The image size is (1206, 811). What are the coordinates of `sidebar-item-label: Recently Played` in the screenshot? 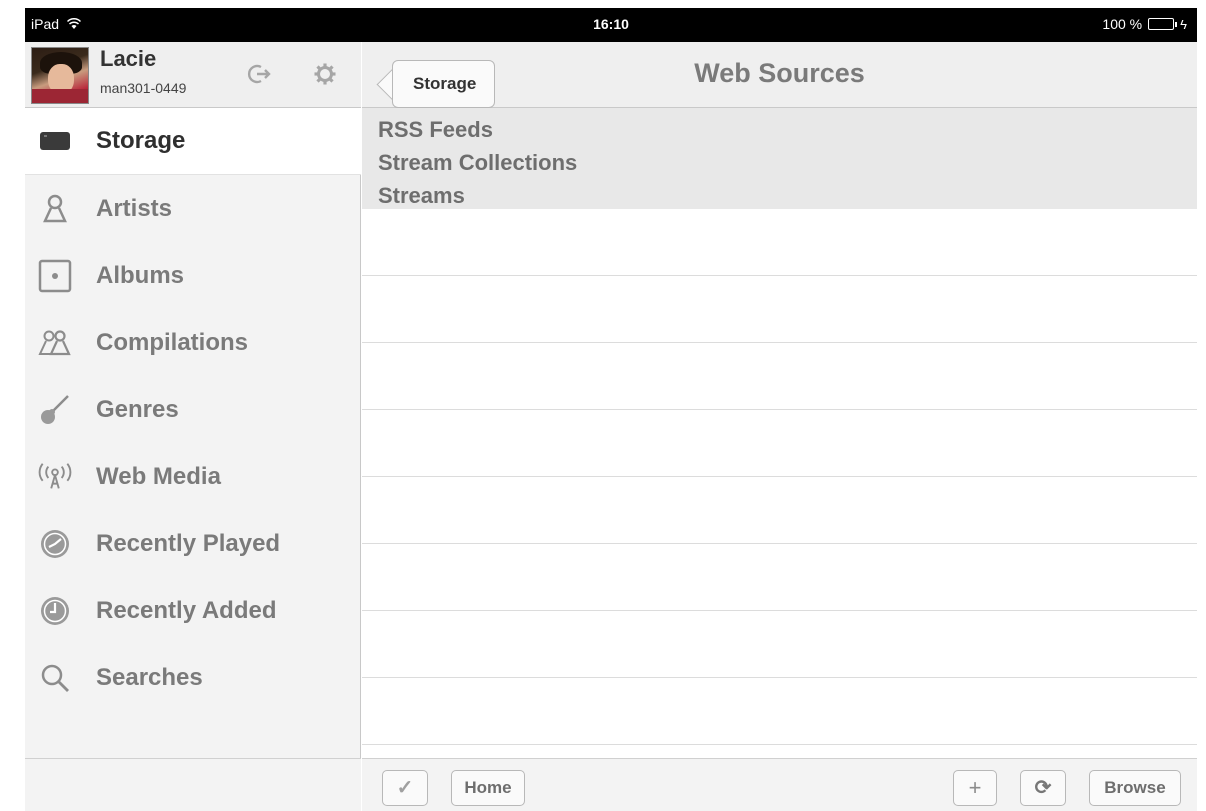 It's located at (188, 543).